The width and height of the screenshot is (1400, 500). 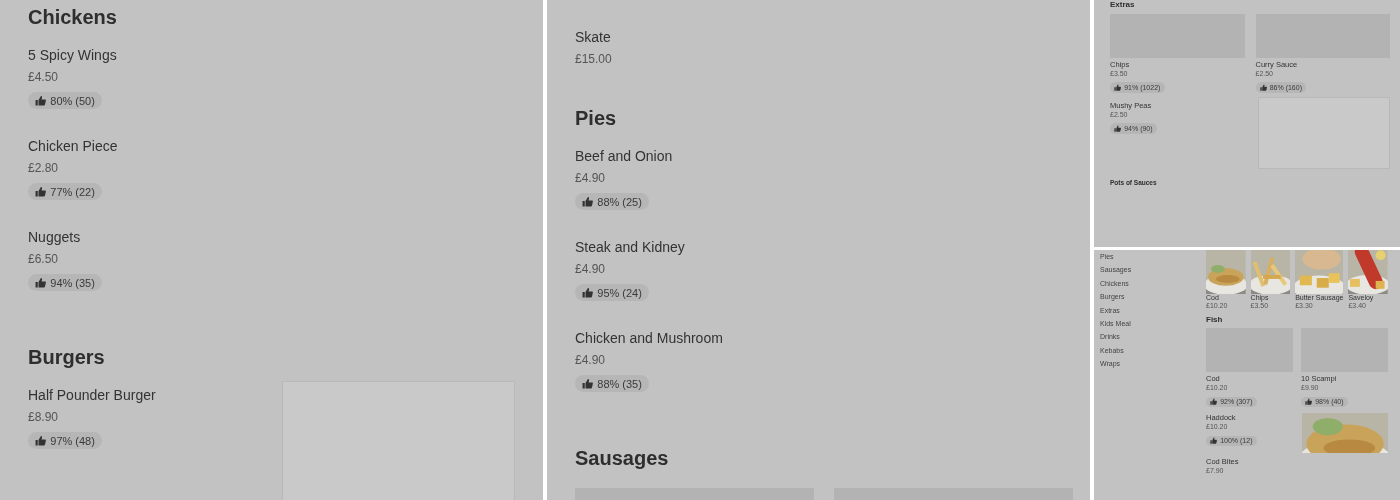 What do you see at coordinates (44, 167) in the screenshot?
I see `item-price: £2.80` at bounding box center [44, 167].